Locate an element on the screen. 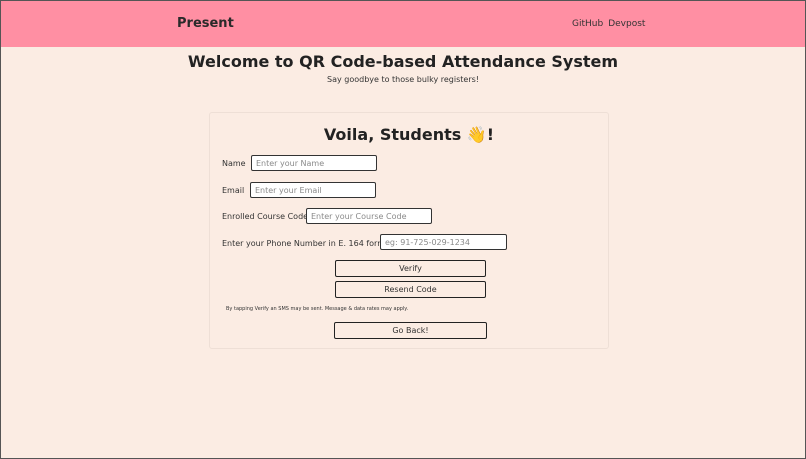 The width and height of the screenshot is (806, 459). brand-logo: Present is located at coordinates (205, 23).